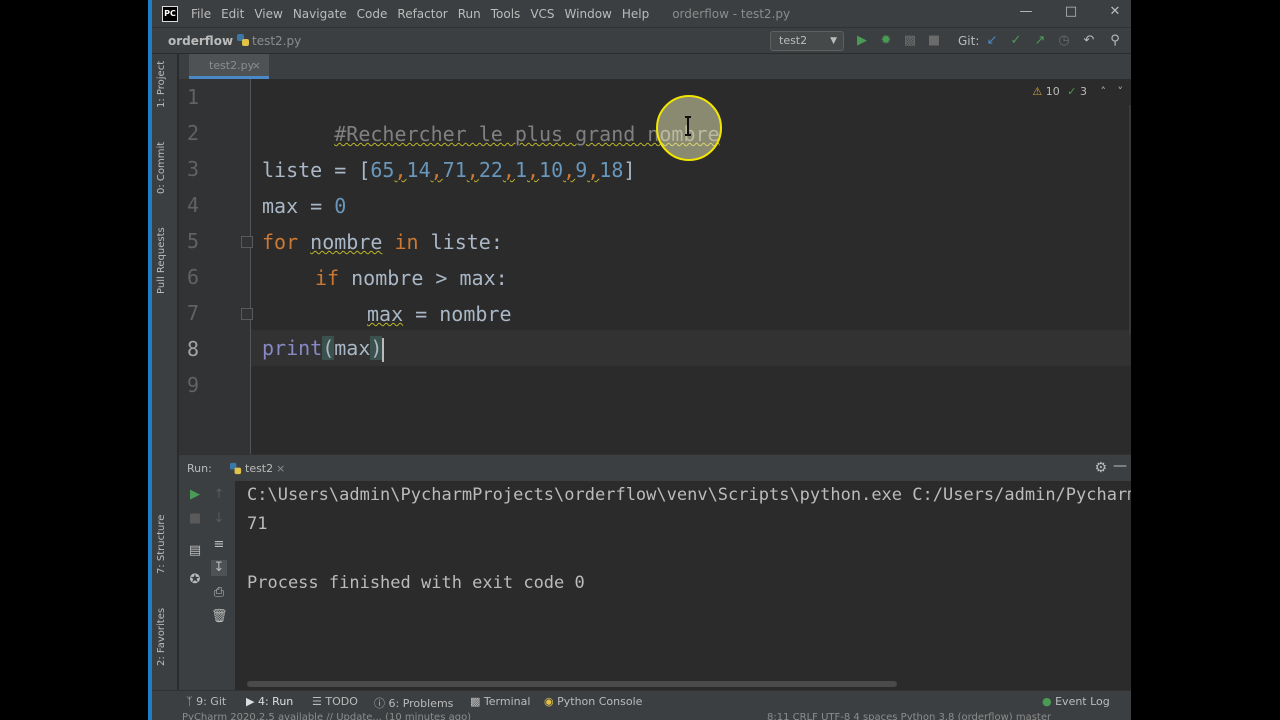 This screenshot has height=720, width=1280. I want to click on menu-help: Help, so click(635, 14).